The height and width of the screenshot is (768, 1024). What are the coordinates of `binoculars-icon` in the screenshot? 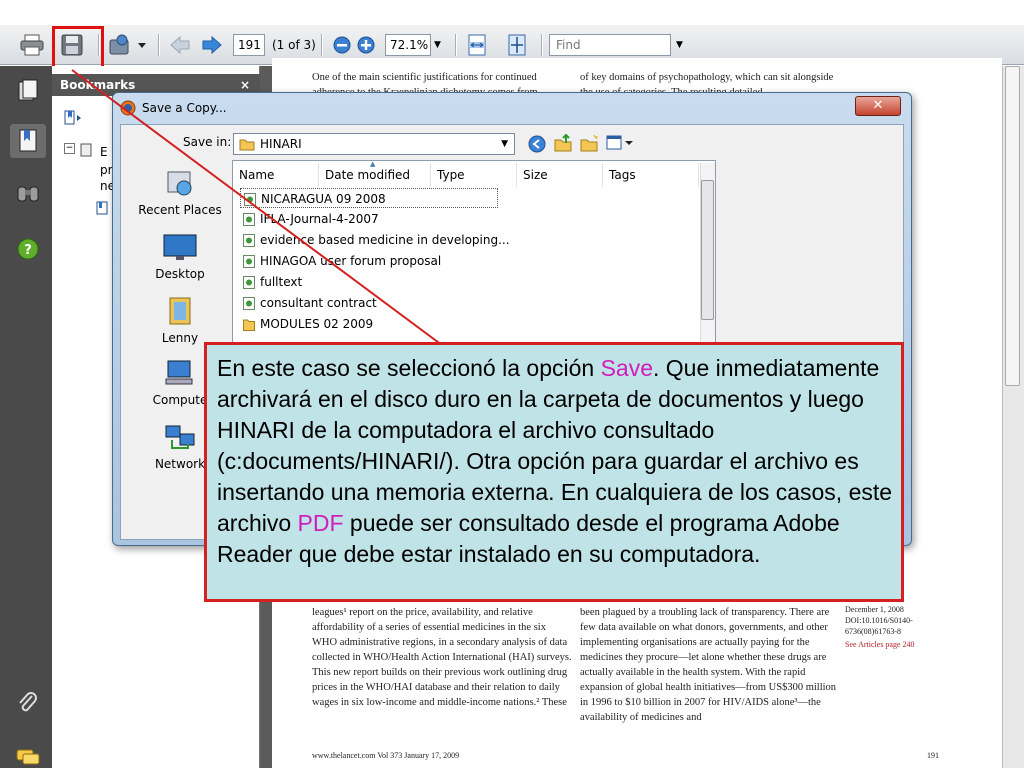 It's located at (28, 193).